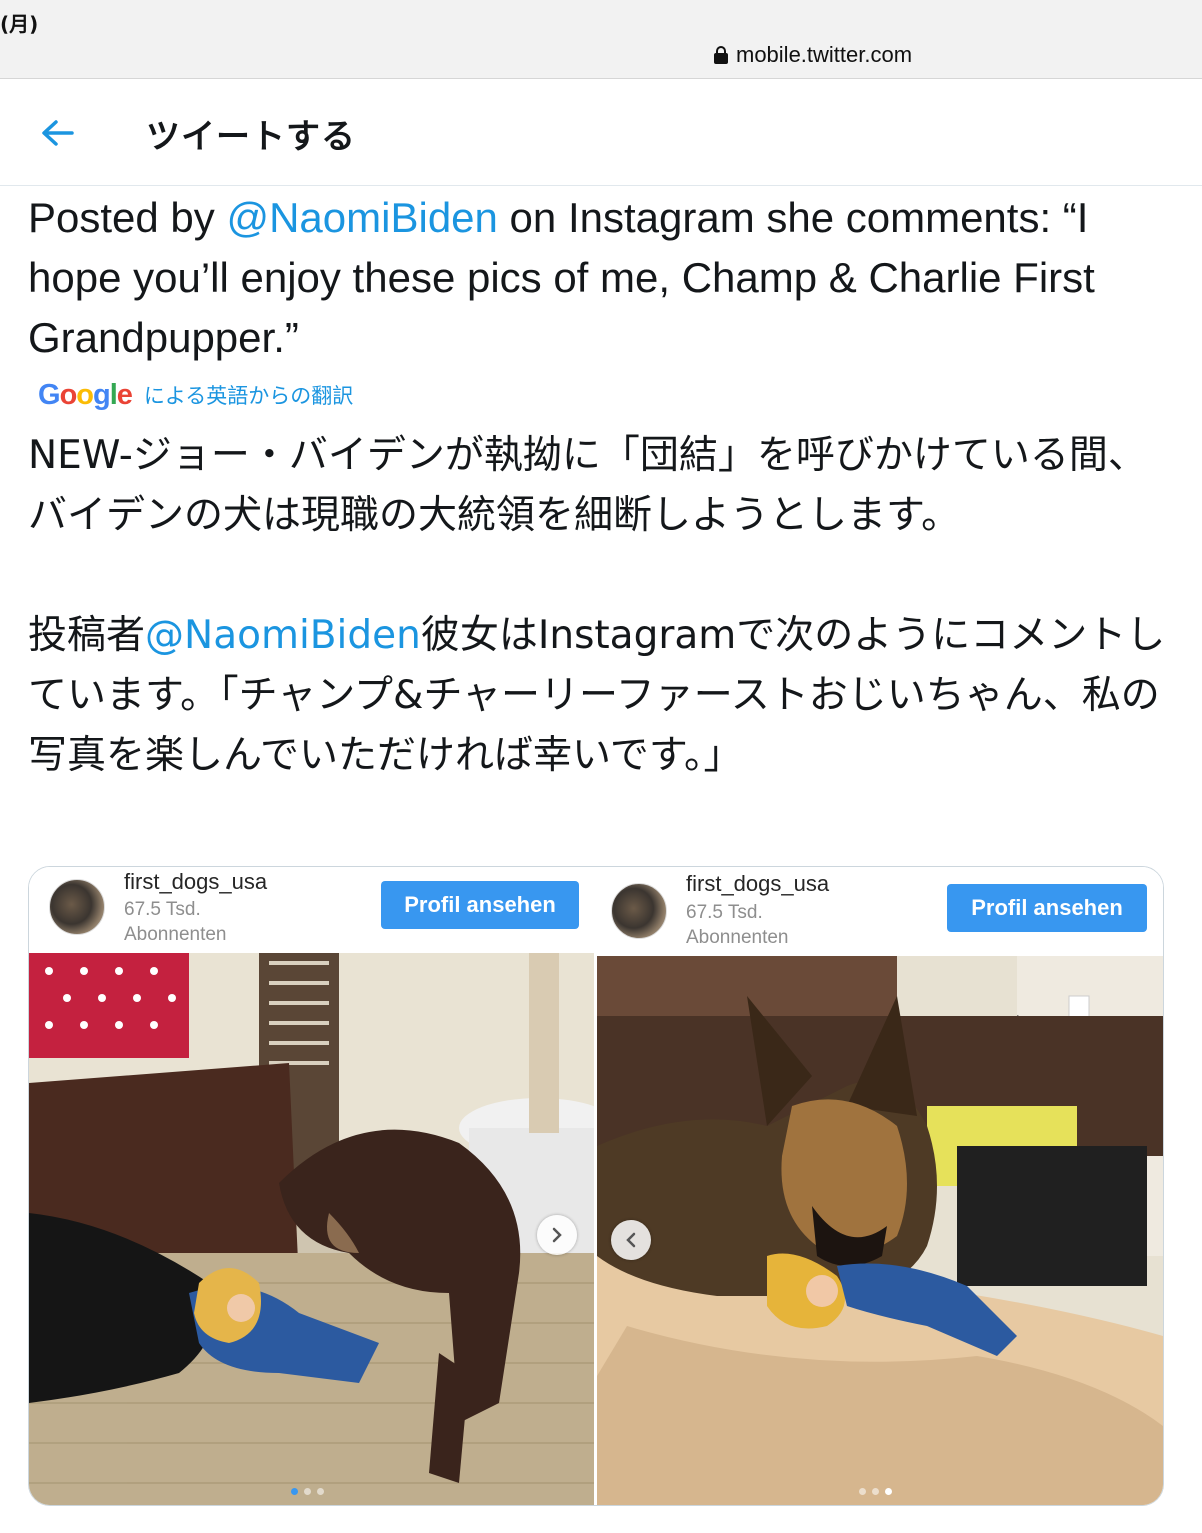  I want to click on lock-icon, so click(721, 55).